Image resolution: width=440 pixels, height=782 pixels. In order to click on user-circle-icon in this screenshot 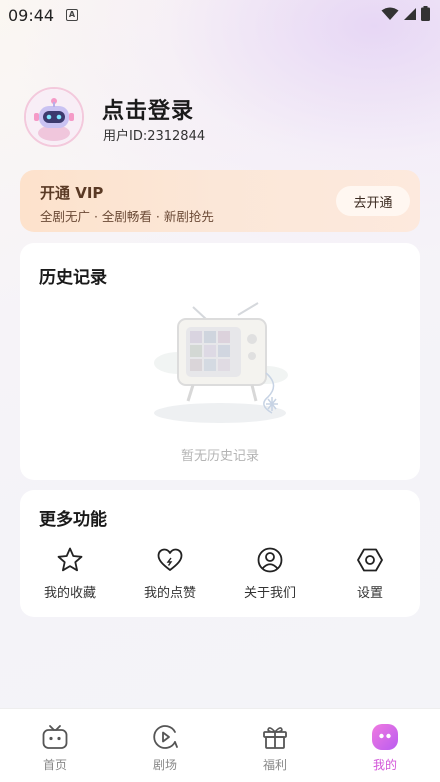, I will do `click(270, 560)`.